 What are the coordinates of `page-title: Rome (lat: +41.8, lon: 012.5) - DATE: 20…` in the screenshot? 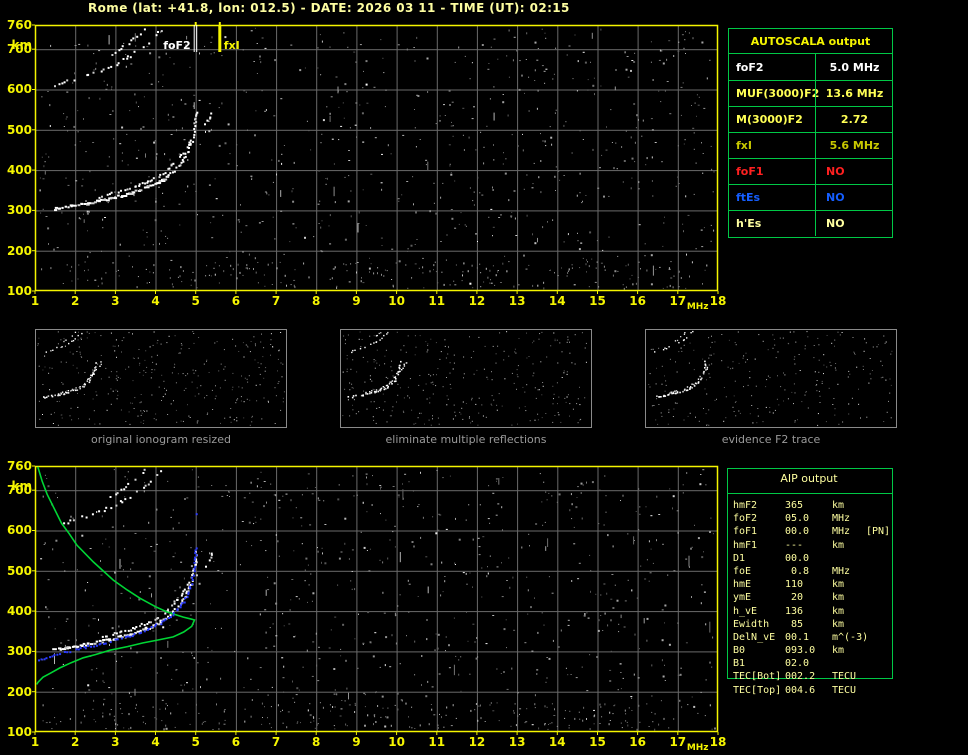 It's located at (329, 8).